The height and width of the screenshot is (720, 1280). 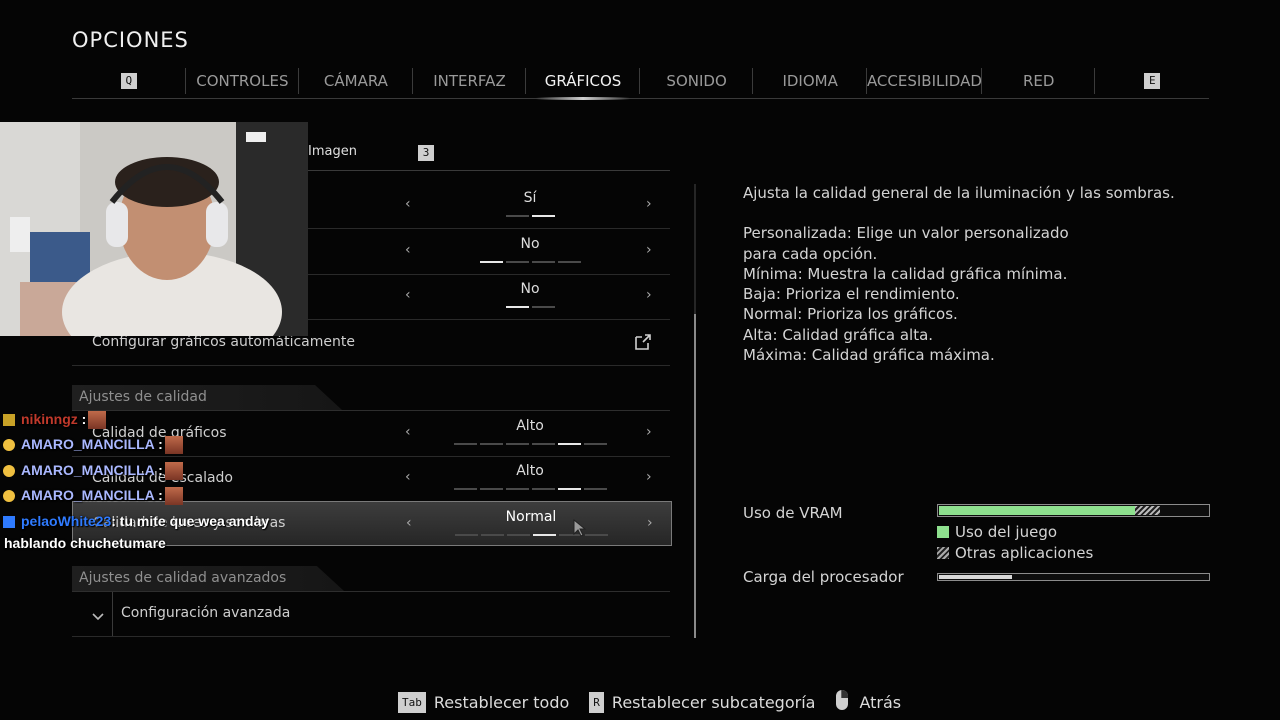 I want to click on vram-other-fill, so click(x=1147, y=510).